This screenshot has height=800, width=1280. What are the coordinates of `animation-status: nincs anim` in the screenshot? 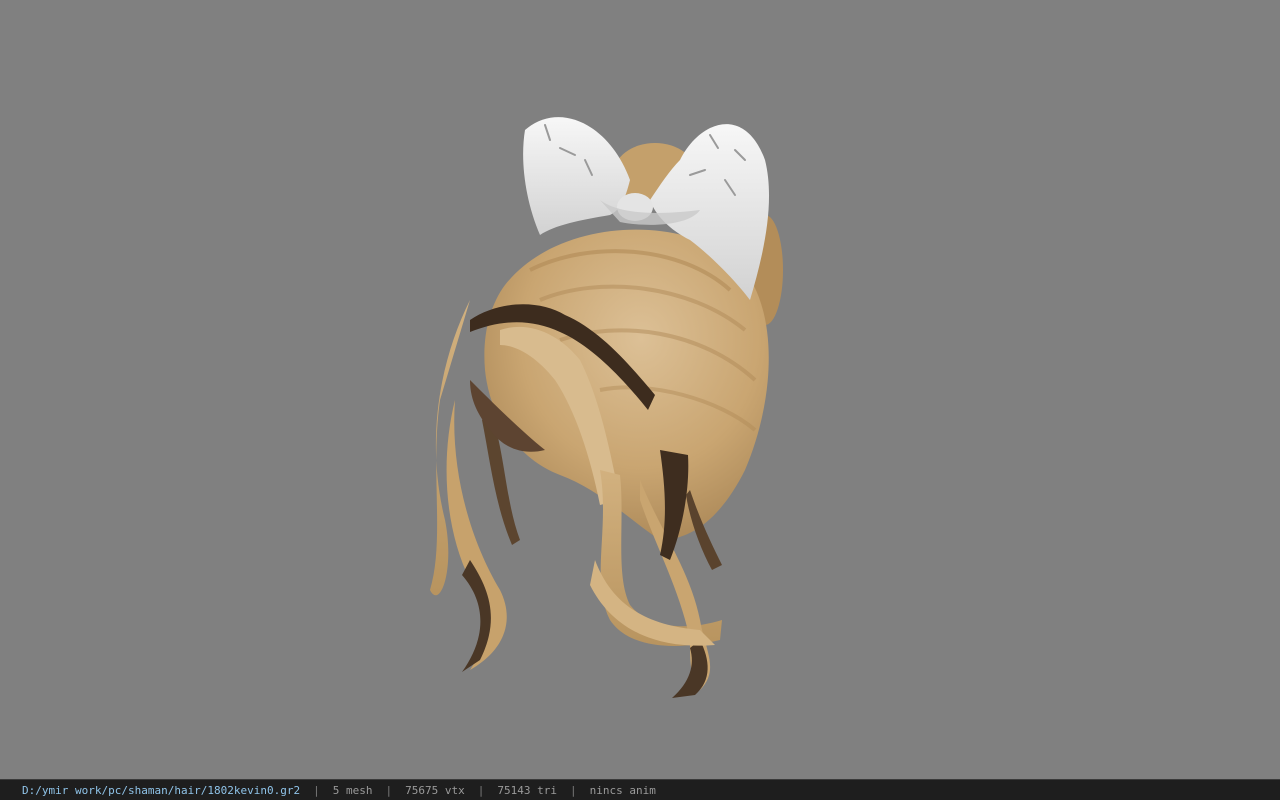 It's located at (622, 790).